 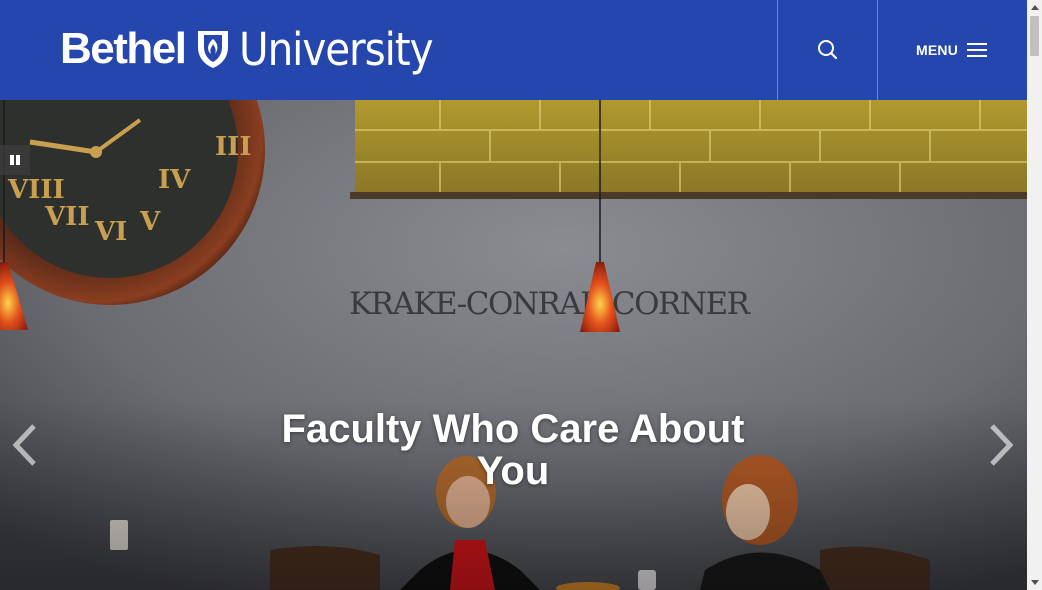 I want to click on logo-word-university: University, so click(x=336, y=49).